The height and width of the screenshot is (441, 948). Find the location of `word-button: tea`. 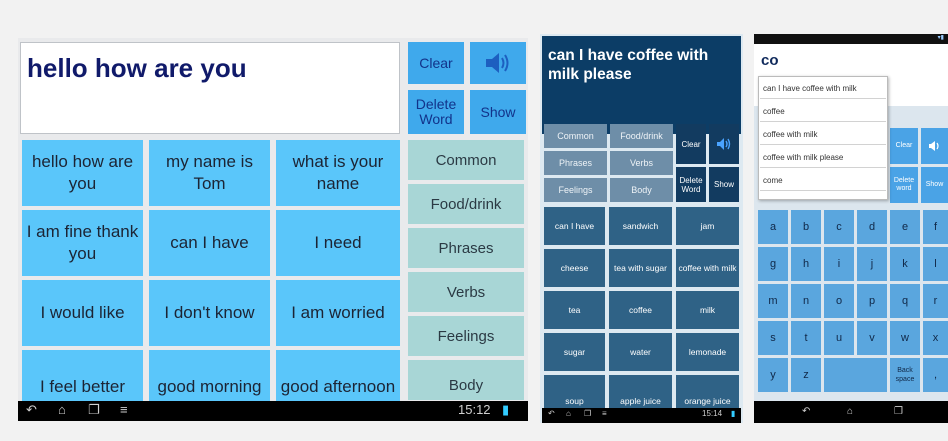

word-button: tea is located at coordinates (574, 310).